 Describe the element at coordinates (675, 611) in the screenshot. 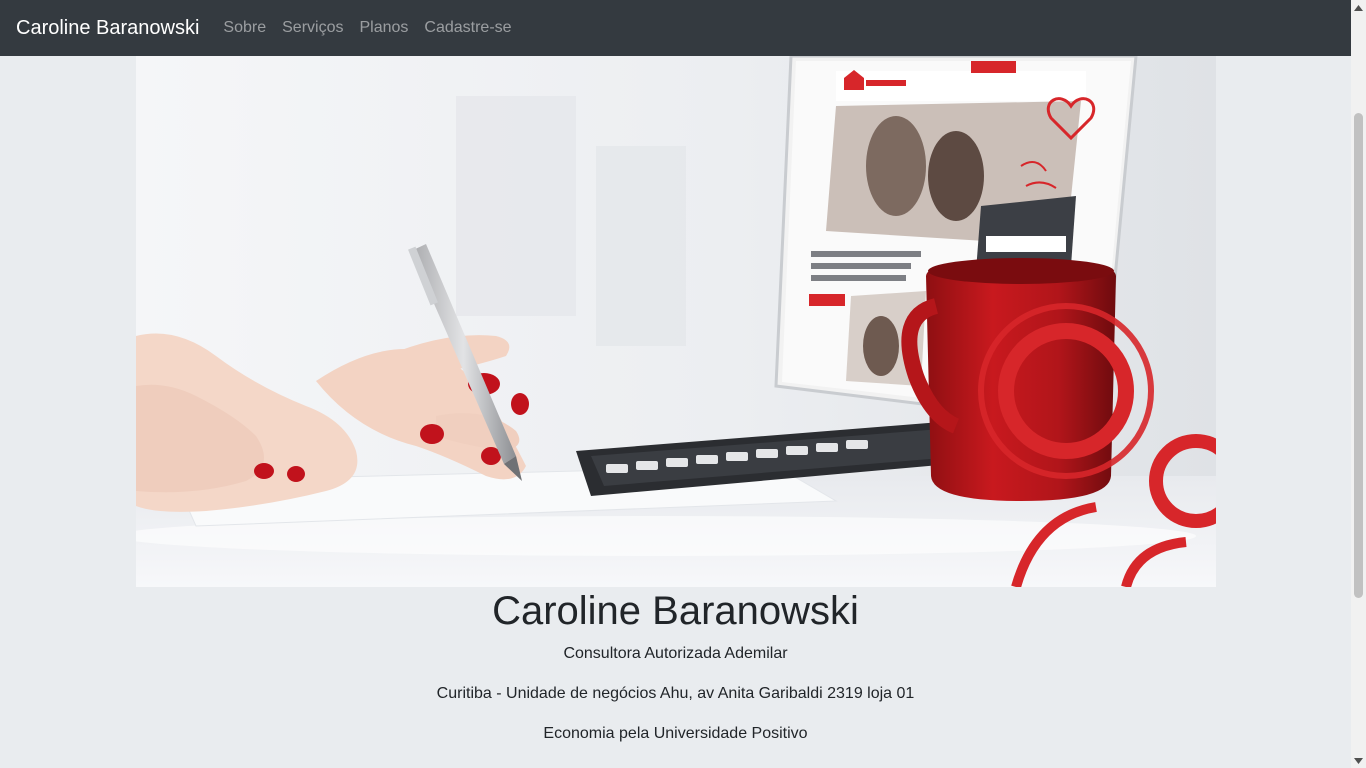

I see `profile-name: Caroline Baranowski` at that location.